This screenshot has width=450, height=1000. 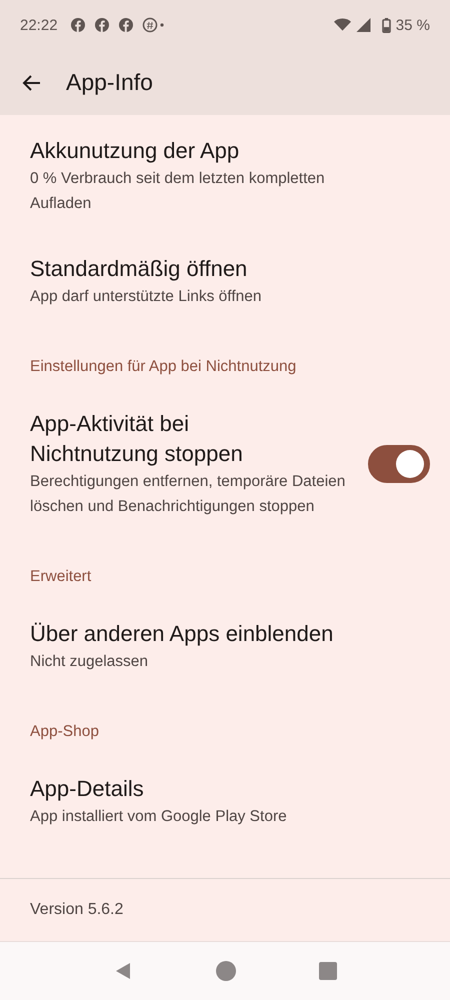 I want to click on notification-icon, so click(x=154, y=25).